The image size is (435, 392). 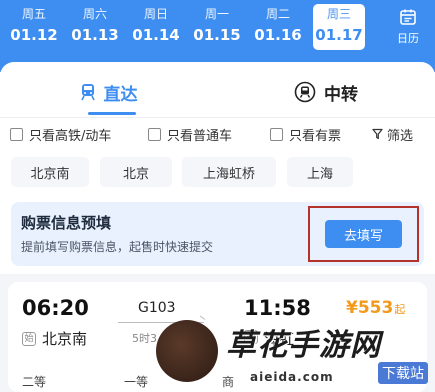 What do you see at coordinates (292, 377) in the screenshot?
I see `watermark-domain: aieida.com` at bounding box center [292, 377].